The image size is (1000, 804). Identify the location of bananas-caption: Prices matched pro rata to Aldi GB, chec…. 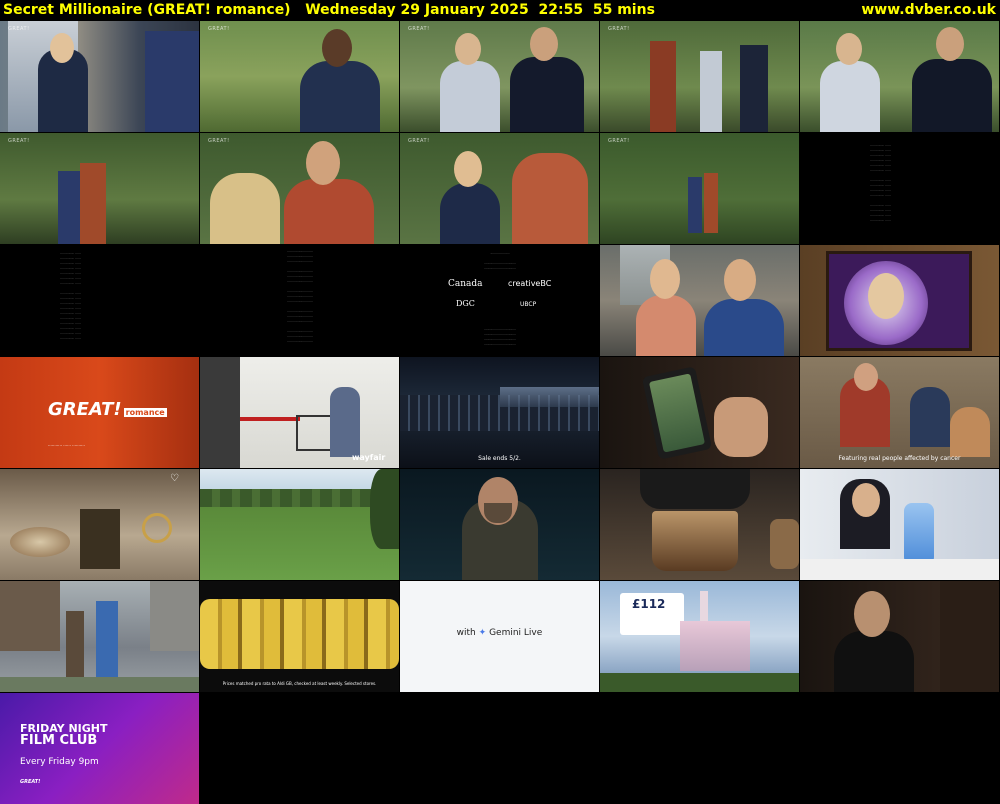
(299, 683).